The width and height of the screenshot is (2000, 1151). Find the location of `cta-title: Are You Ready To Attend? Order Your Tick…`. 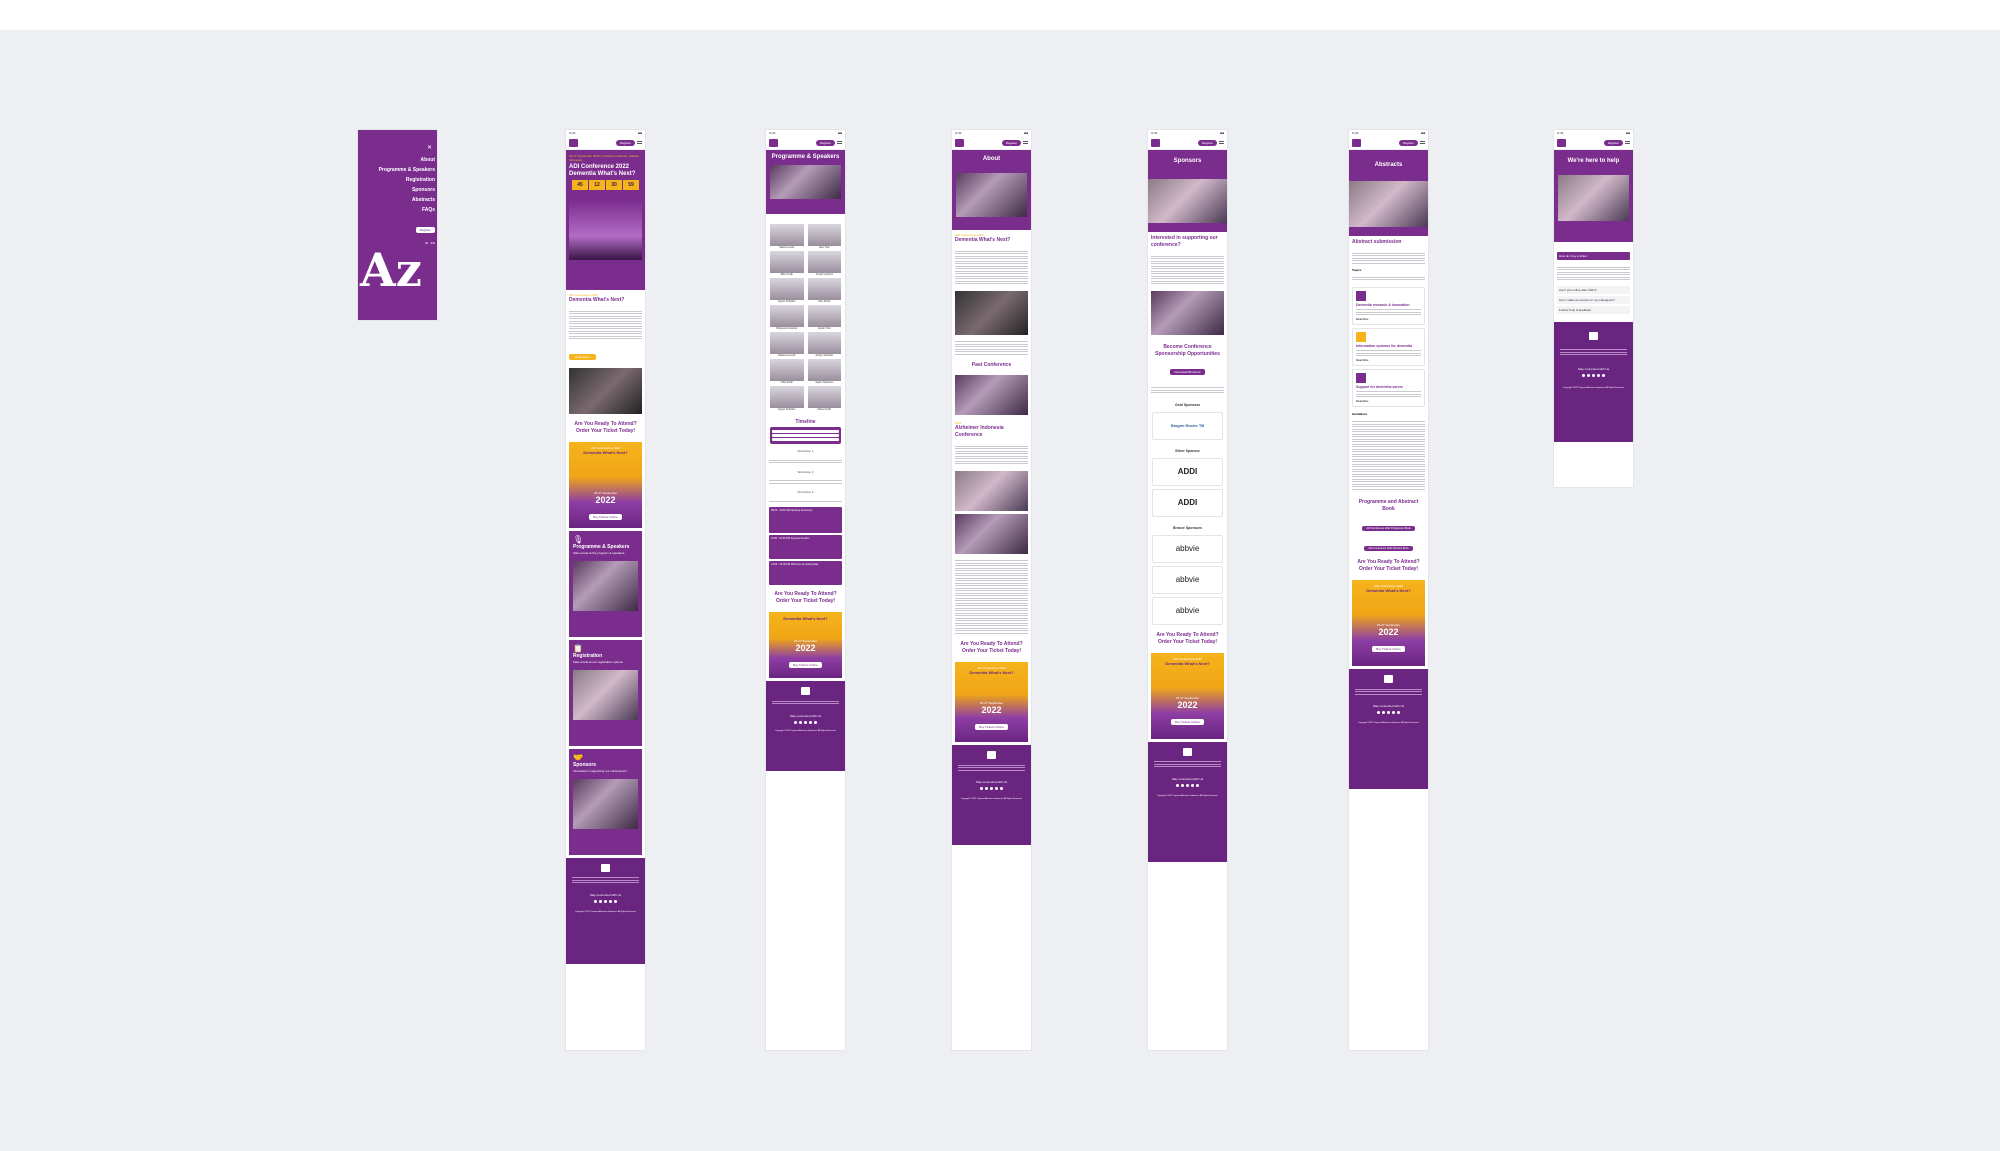

cta-title: Are You Ready To Attend? Order Your Tick… is located at coordinates (805, 597).